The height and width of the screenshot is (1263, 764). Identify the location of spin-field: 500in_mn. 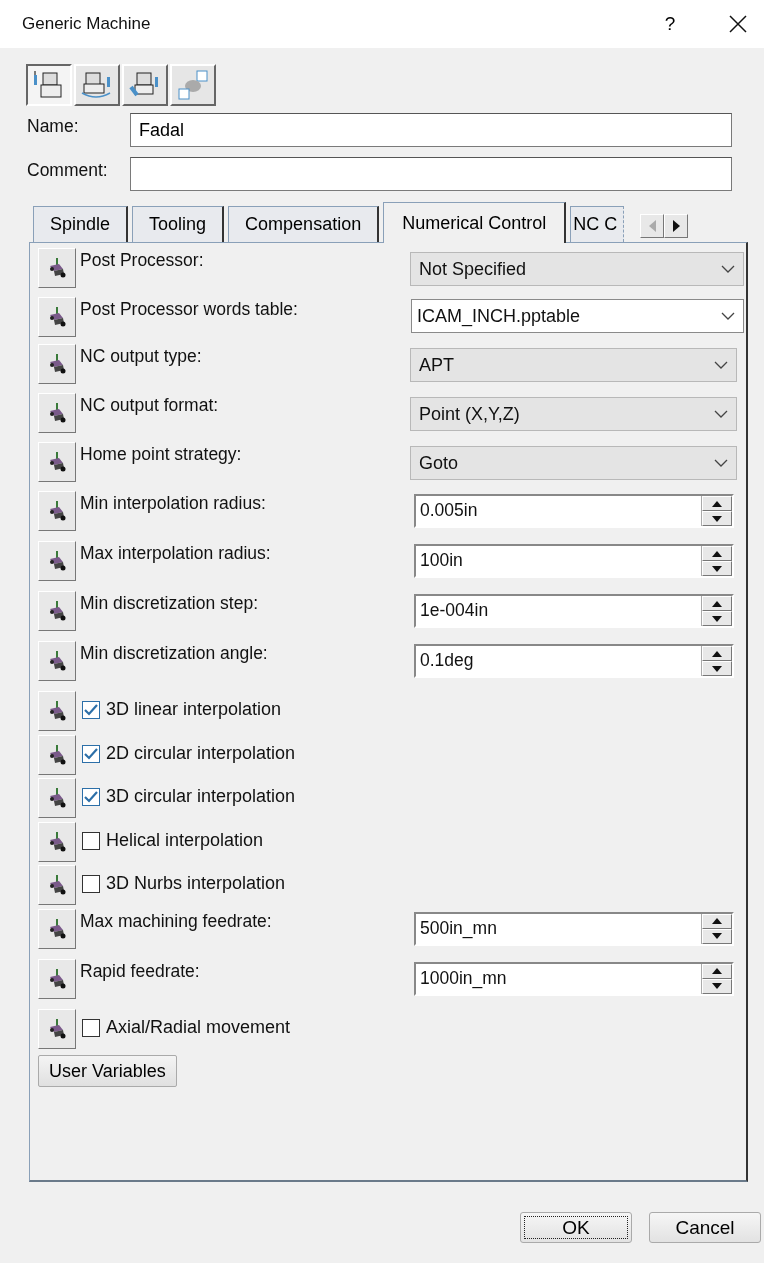
(574, 928).